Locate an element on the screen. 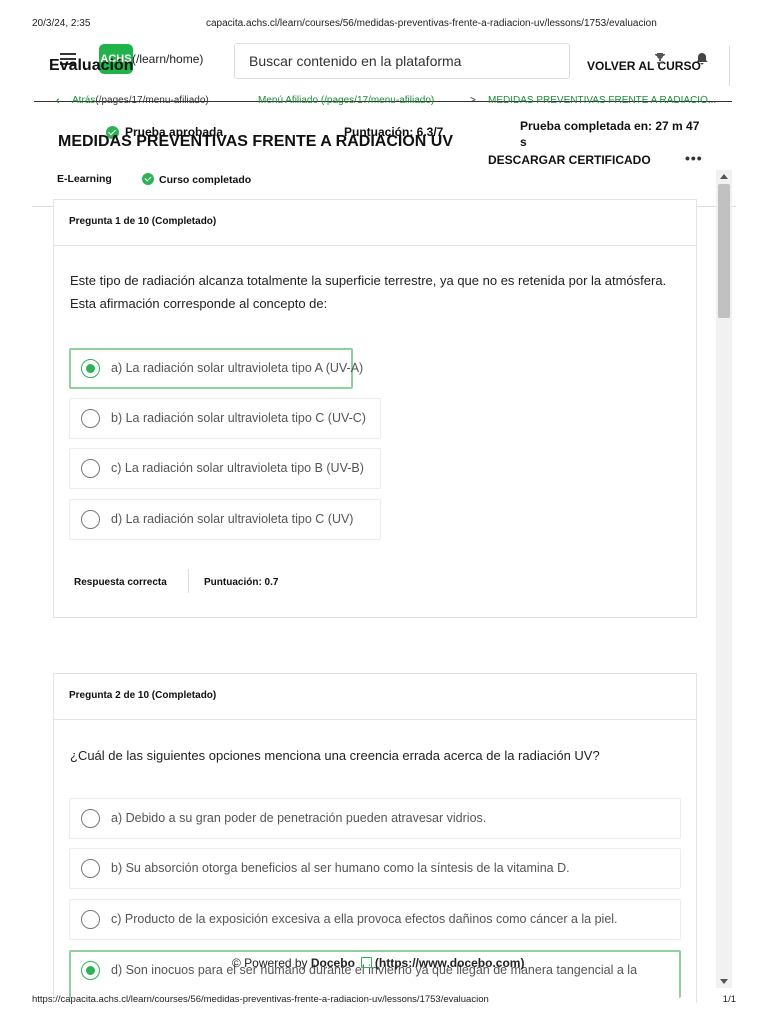 This screenshot has width=768, height=1024. page-title: Evaluación is located at coordinates (91, 65).